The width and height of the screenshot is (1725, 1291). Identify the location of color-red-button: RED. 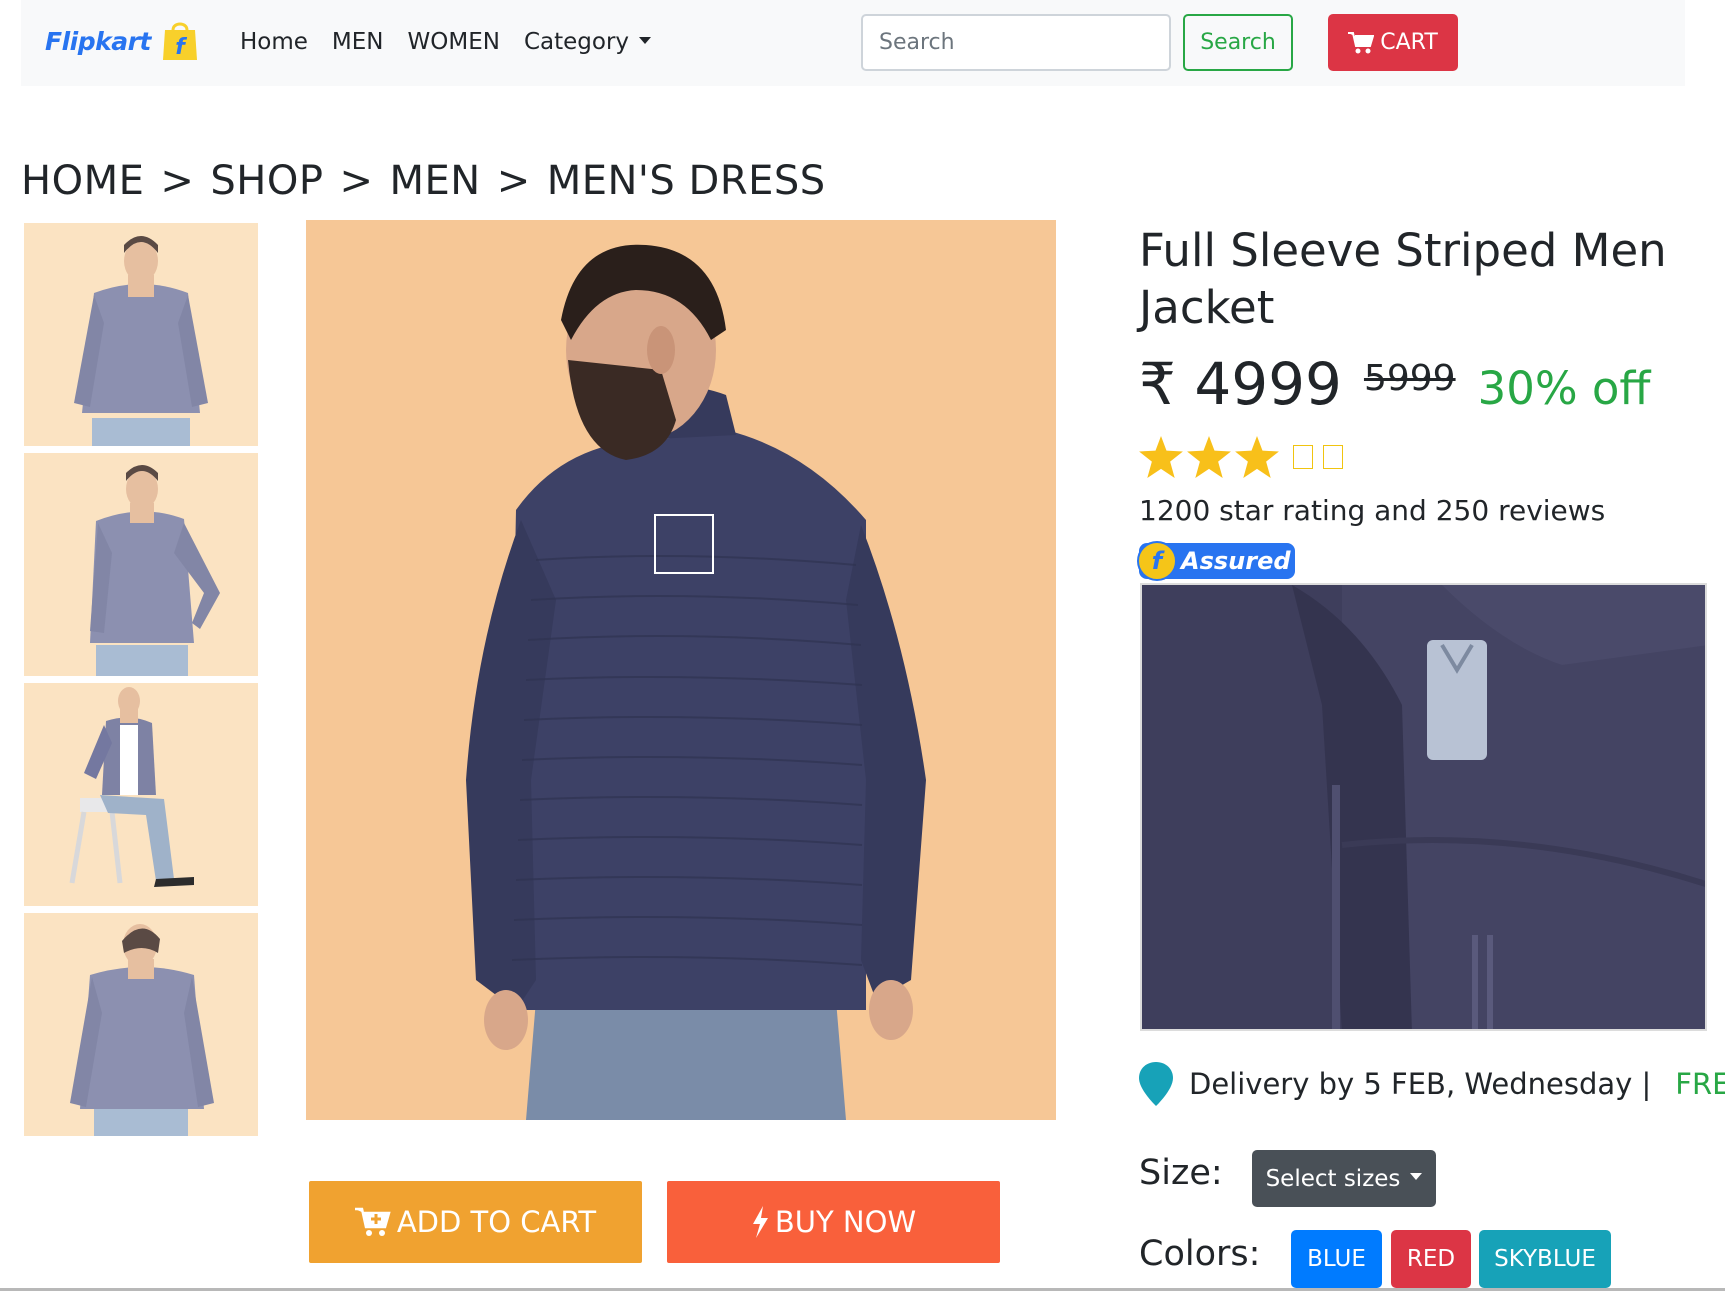
(1431, 1259).